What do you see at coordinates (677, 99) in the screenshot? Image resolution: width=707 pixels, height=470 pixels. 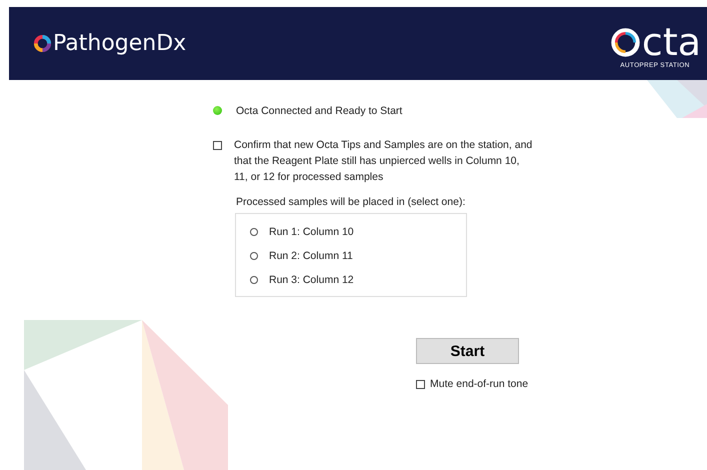 I see `corner-drawing` at bounding box center [677, 99].